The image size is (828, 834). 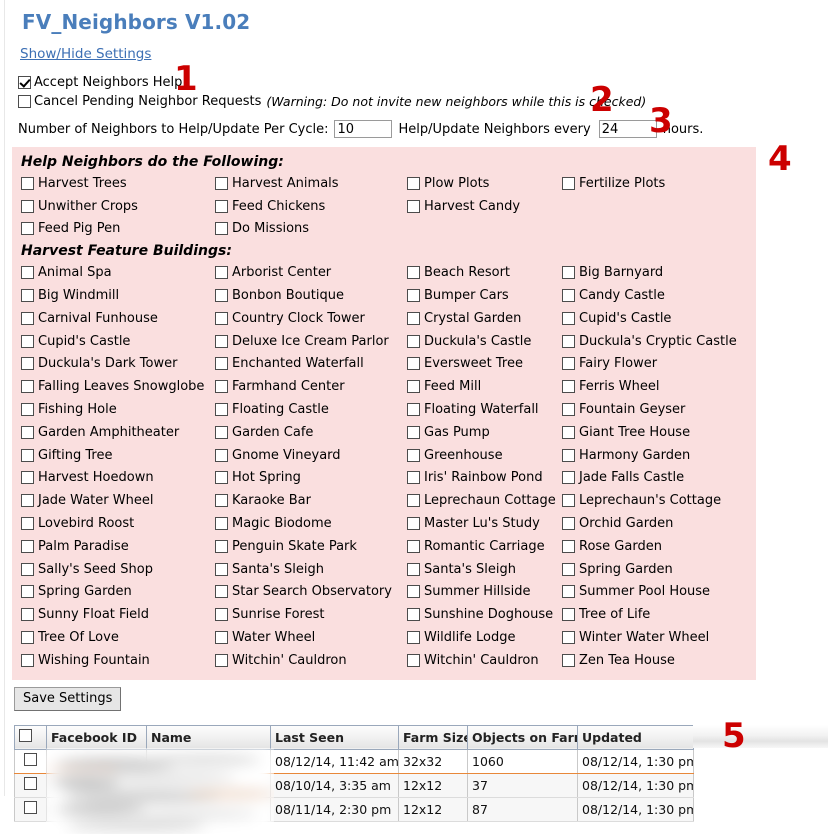 What do you see at coordinates (484, 272) in the screenshot?
I see `building-option-row: Beach Resort` at bounding box center [484, 272].